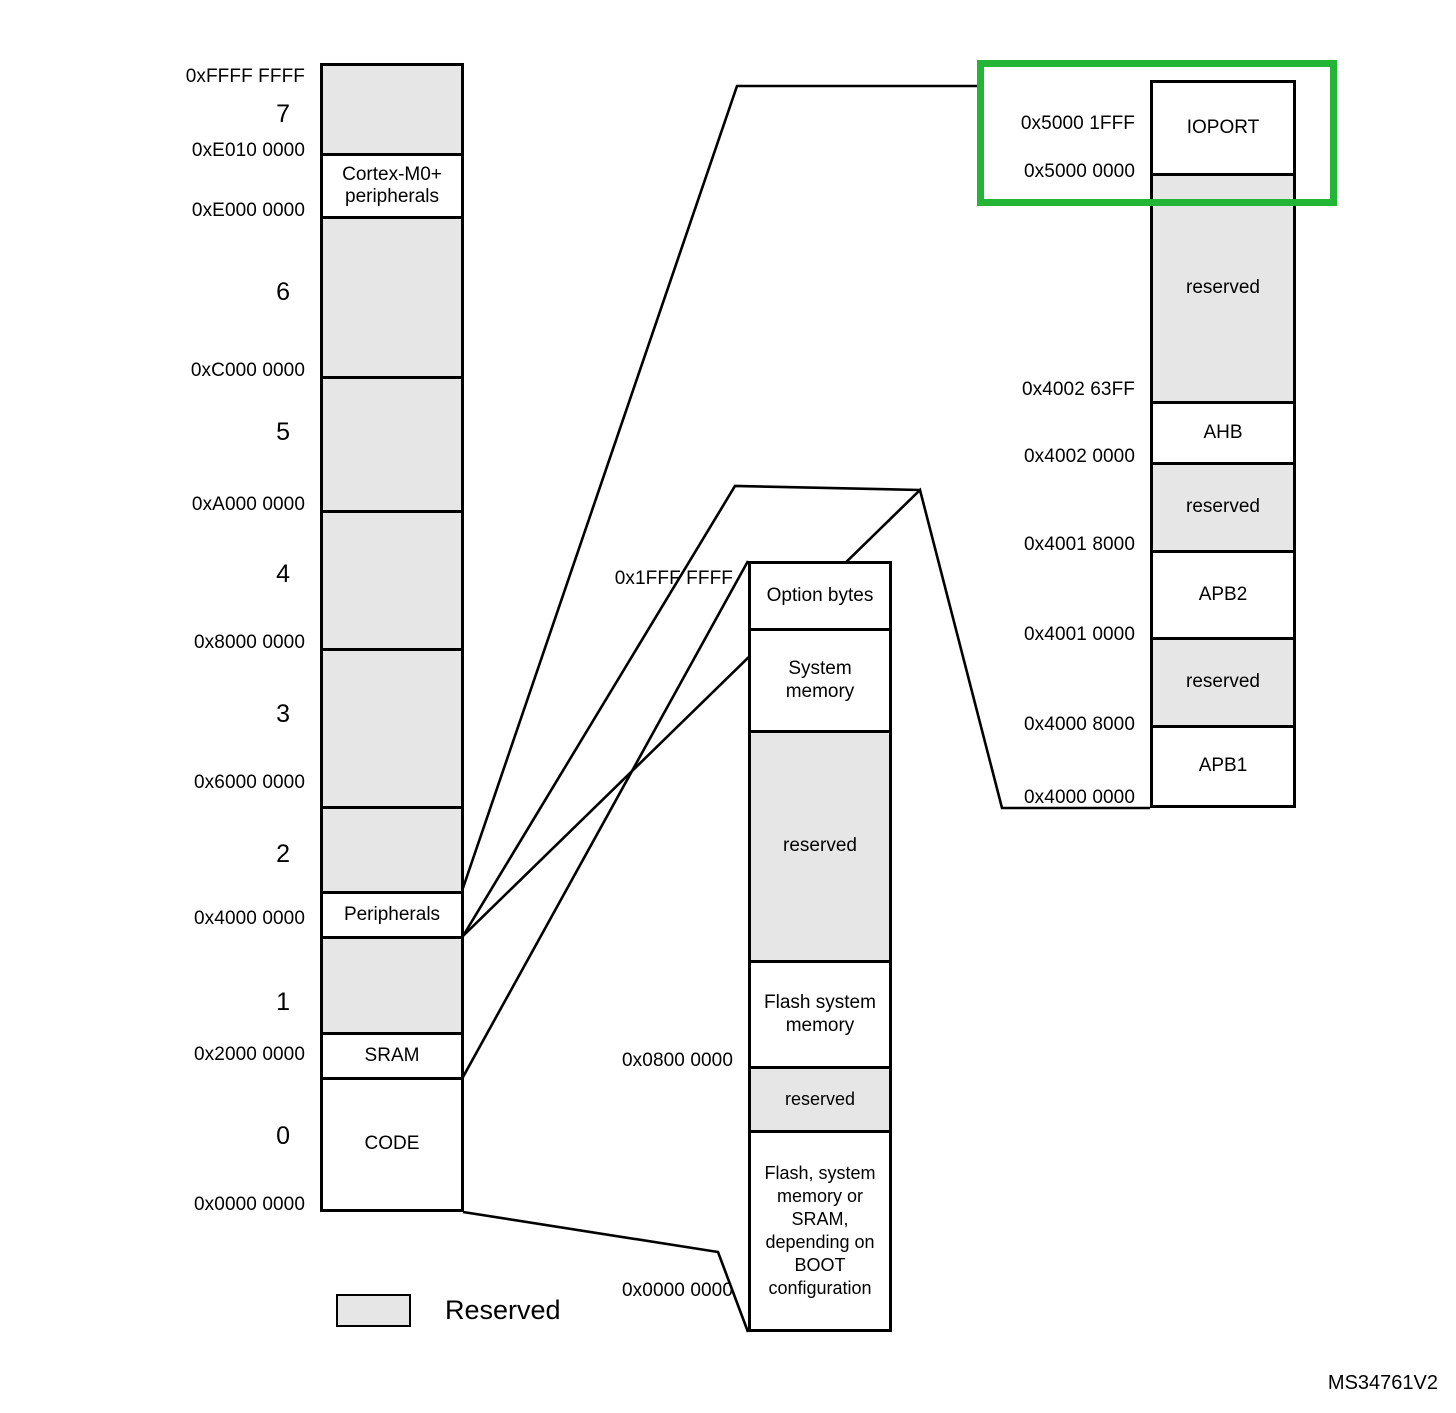 This screenshot has width=1456, height=1413. I want to click on middle-band-option-bytes-label: Option bytes, so click(820, 595).